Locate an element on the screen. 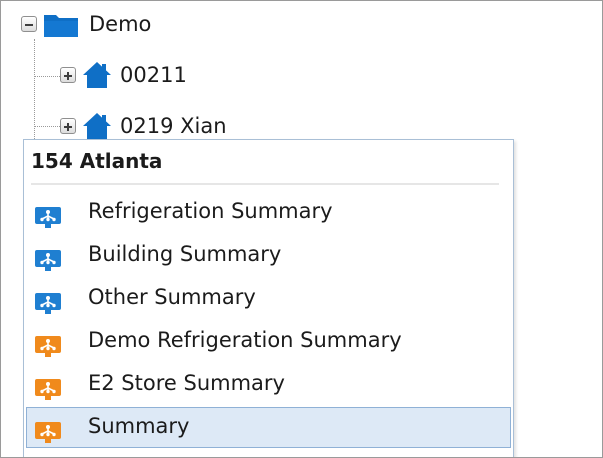 The image size is (603, 458). folder-icon is located at coordinates (61, 24).